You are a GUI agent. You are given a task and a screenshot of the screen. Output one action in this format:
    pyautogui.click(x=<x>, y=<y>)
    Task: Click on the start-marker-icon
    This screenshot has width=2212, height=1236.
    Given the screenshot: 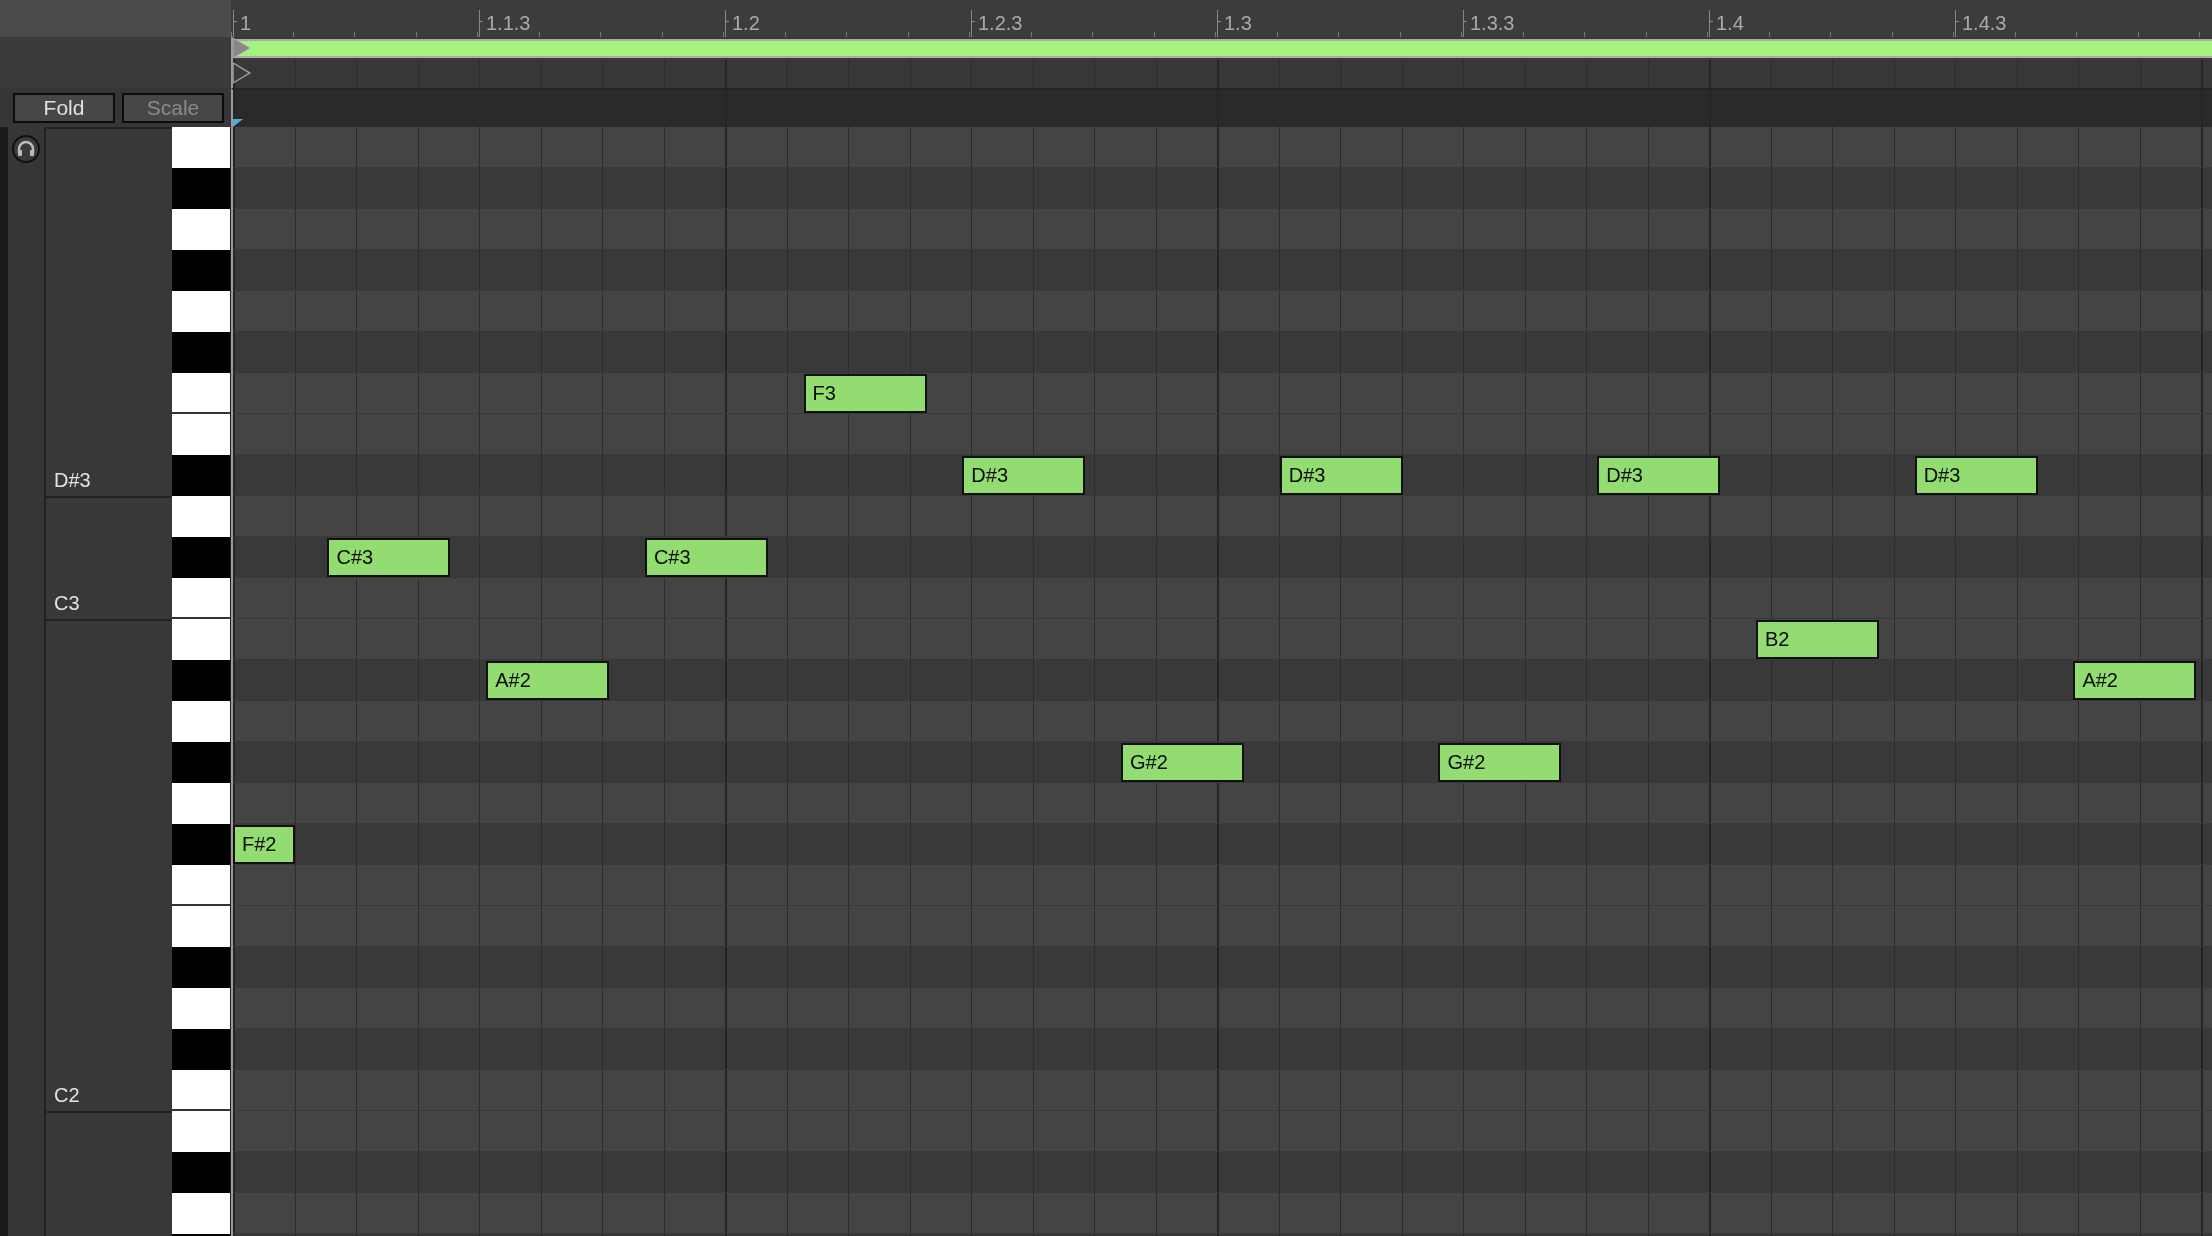 What is the action you would take?
    pyautogui.click(x=242, y=48)
    